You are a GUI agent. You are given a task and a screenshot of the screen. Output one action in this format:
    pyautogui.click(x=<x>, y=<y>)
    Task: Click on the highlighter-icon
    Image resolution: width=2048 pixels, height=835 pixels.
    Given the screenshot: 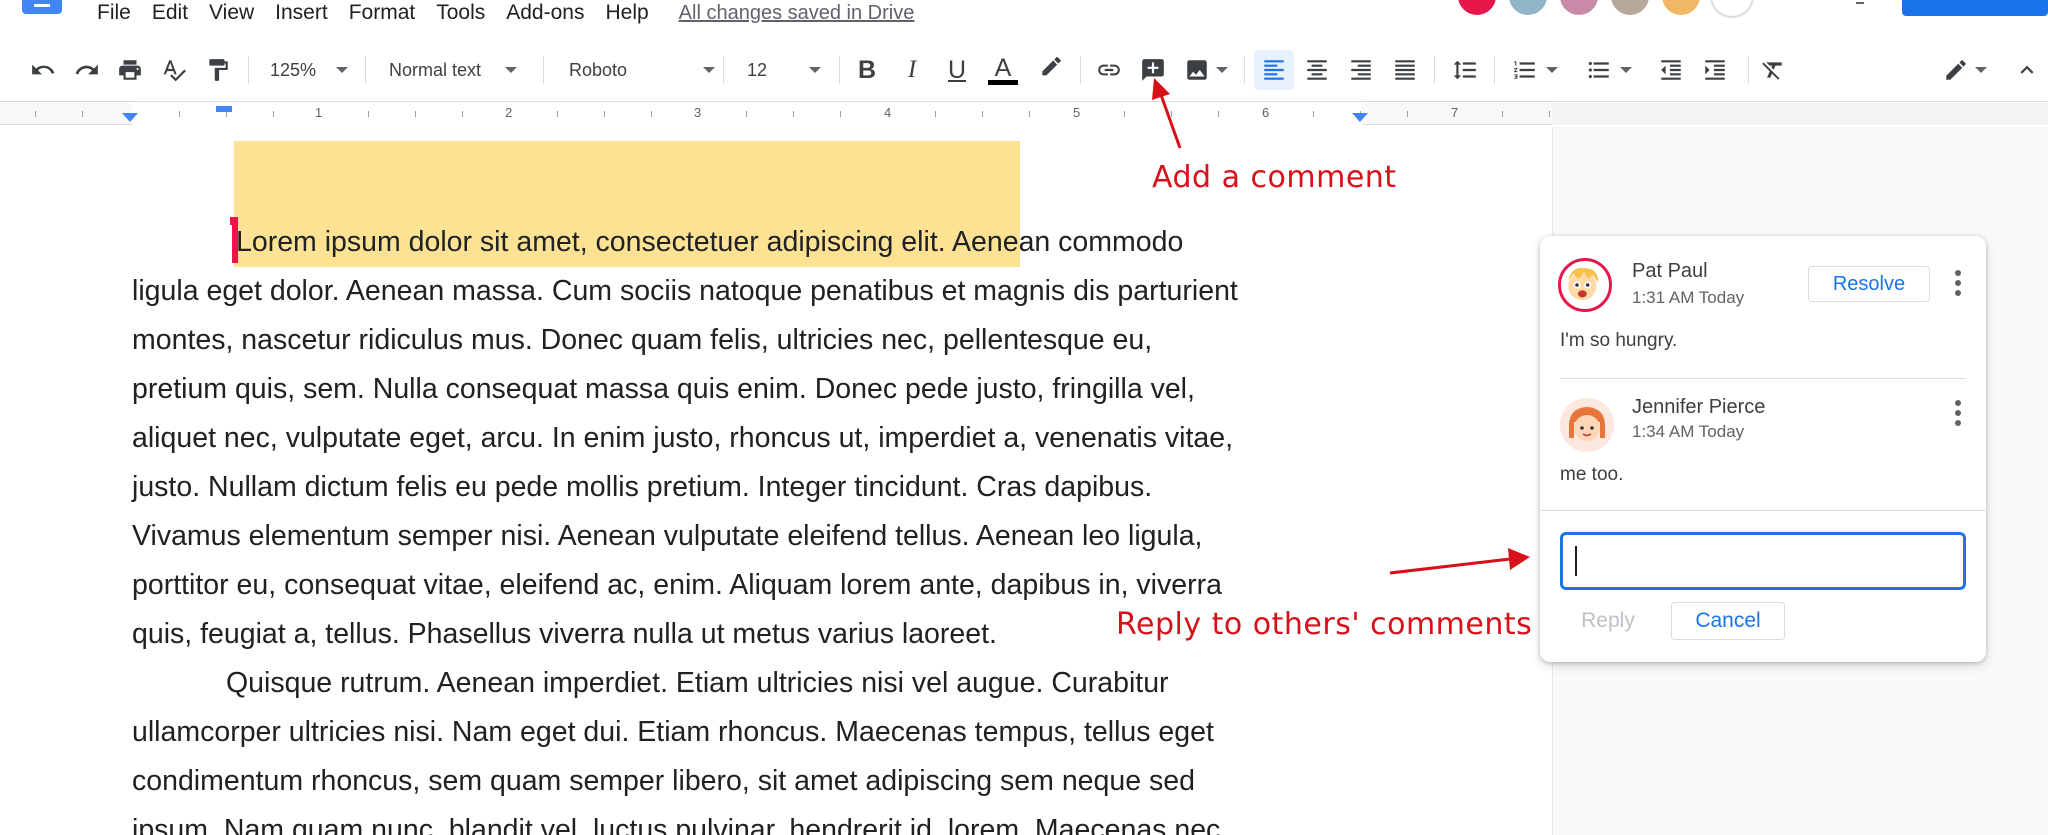 What is the action you would take?
    pyautogui.click(x=1051, y=66)
    